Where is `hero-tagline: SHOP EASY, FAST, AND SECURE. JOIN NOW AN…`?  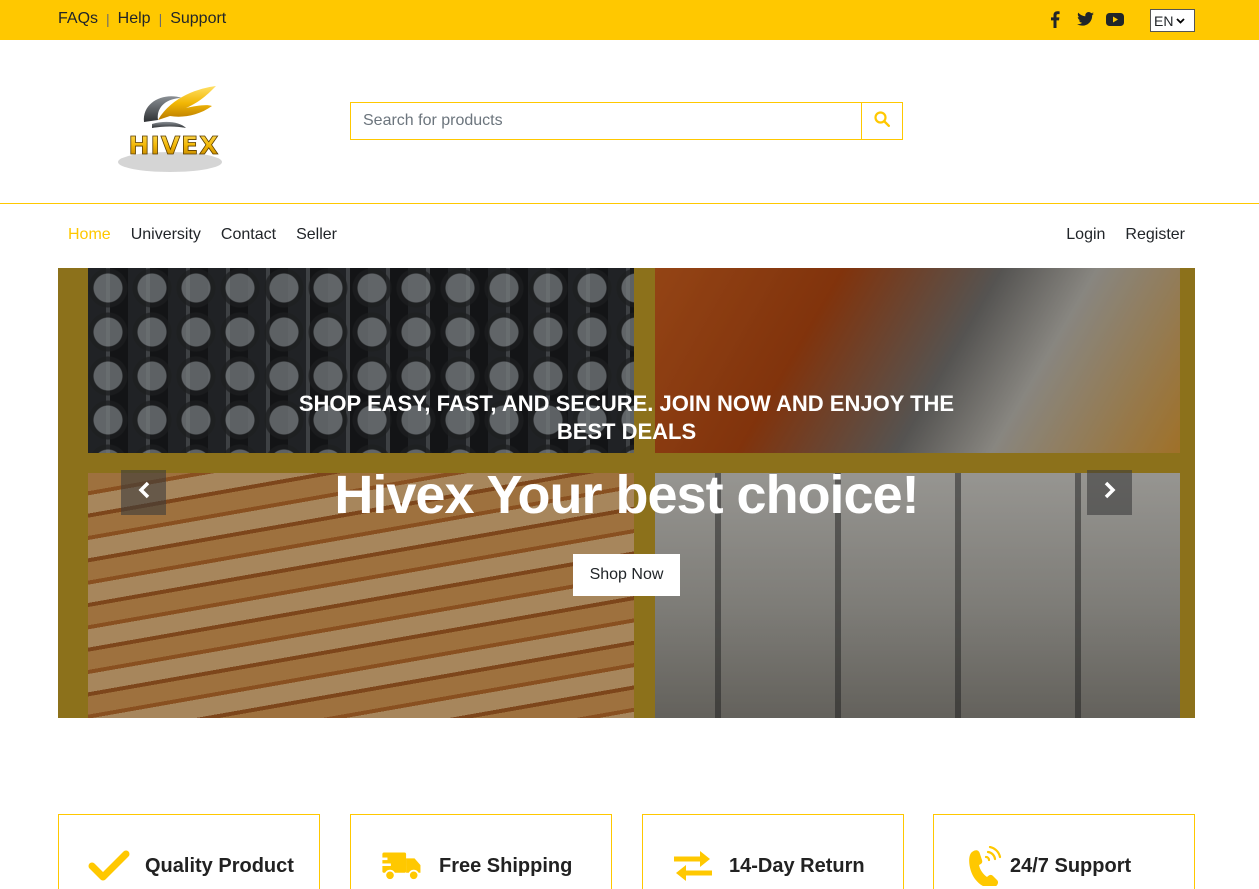 hero-tagline: SHOP EASY, FAST, AND SECURE. JOIN NOW AN… is located at coordinates (626, 417).